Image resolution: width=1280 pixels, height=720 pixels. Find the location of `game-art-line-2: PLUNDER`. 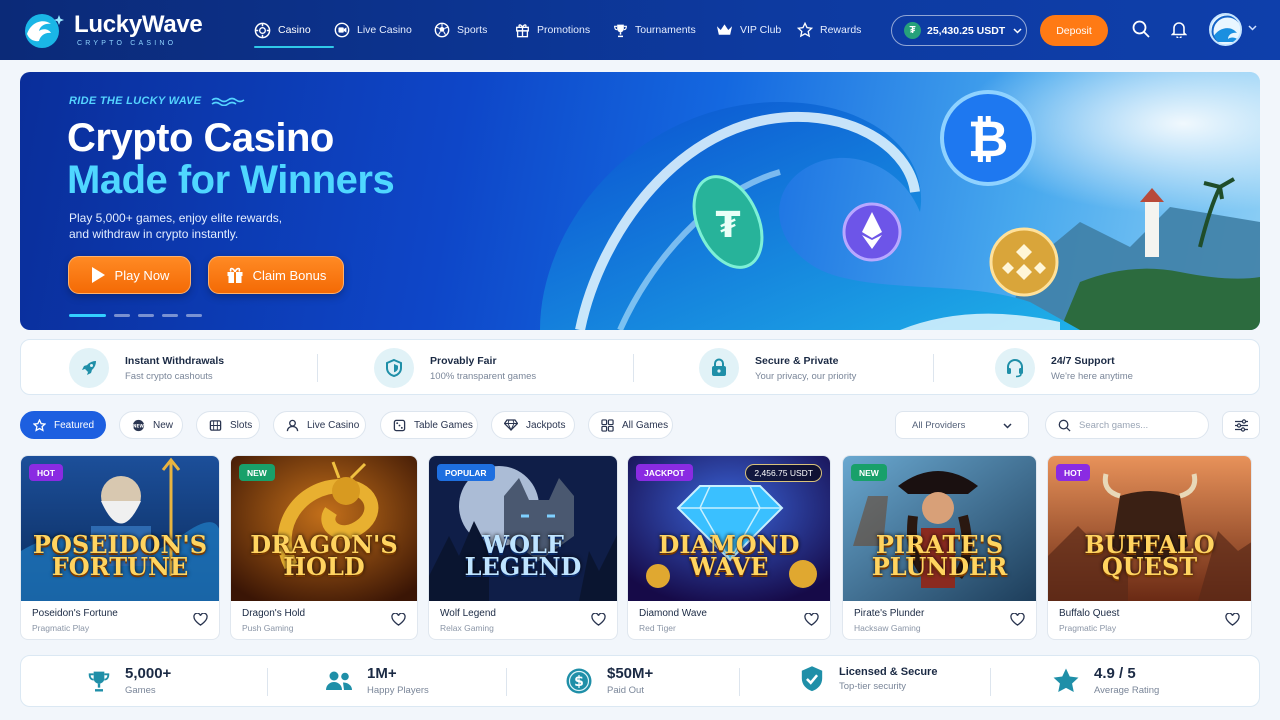

game-art-line-2: PLUNDER is located at coordinates (939, 566).